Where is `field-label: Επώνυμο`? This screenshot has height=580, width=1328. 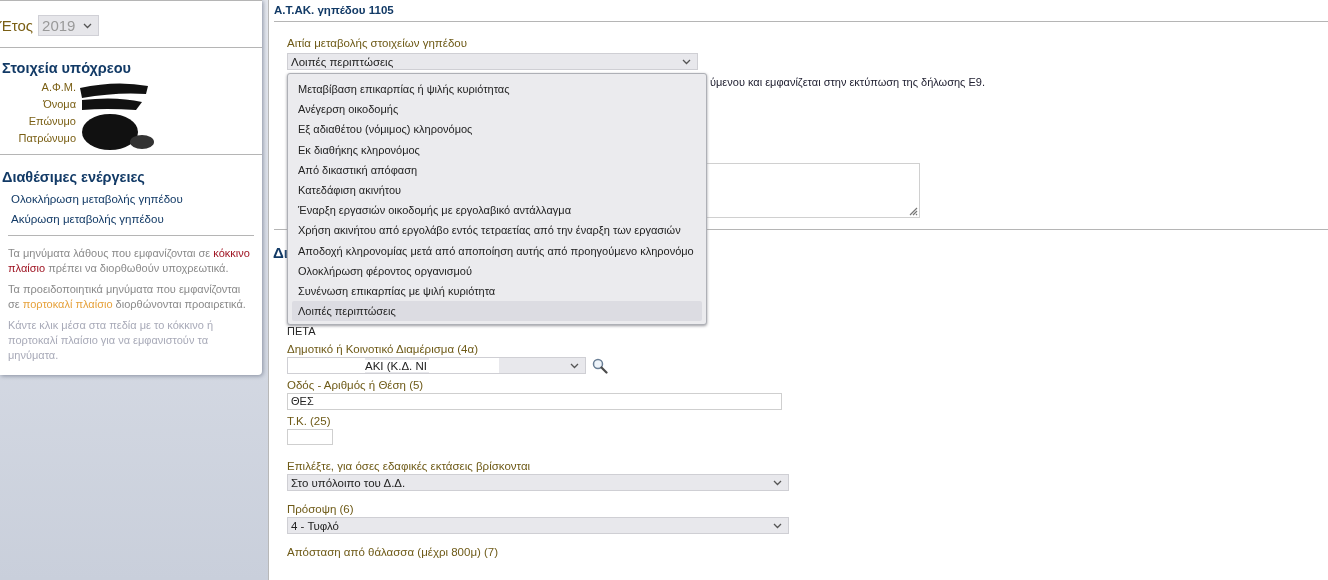
field-label: Επώνυμο is located at coordinates (51, 121).